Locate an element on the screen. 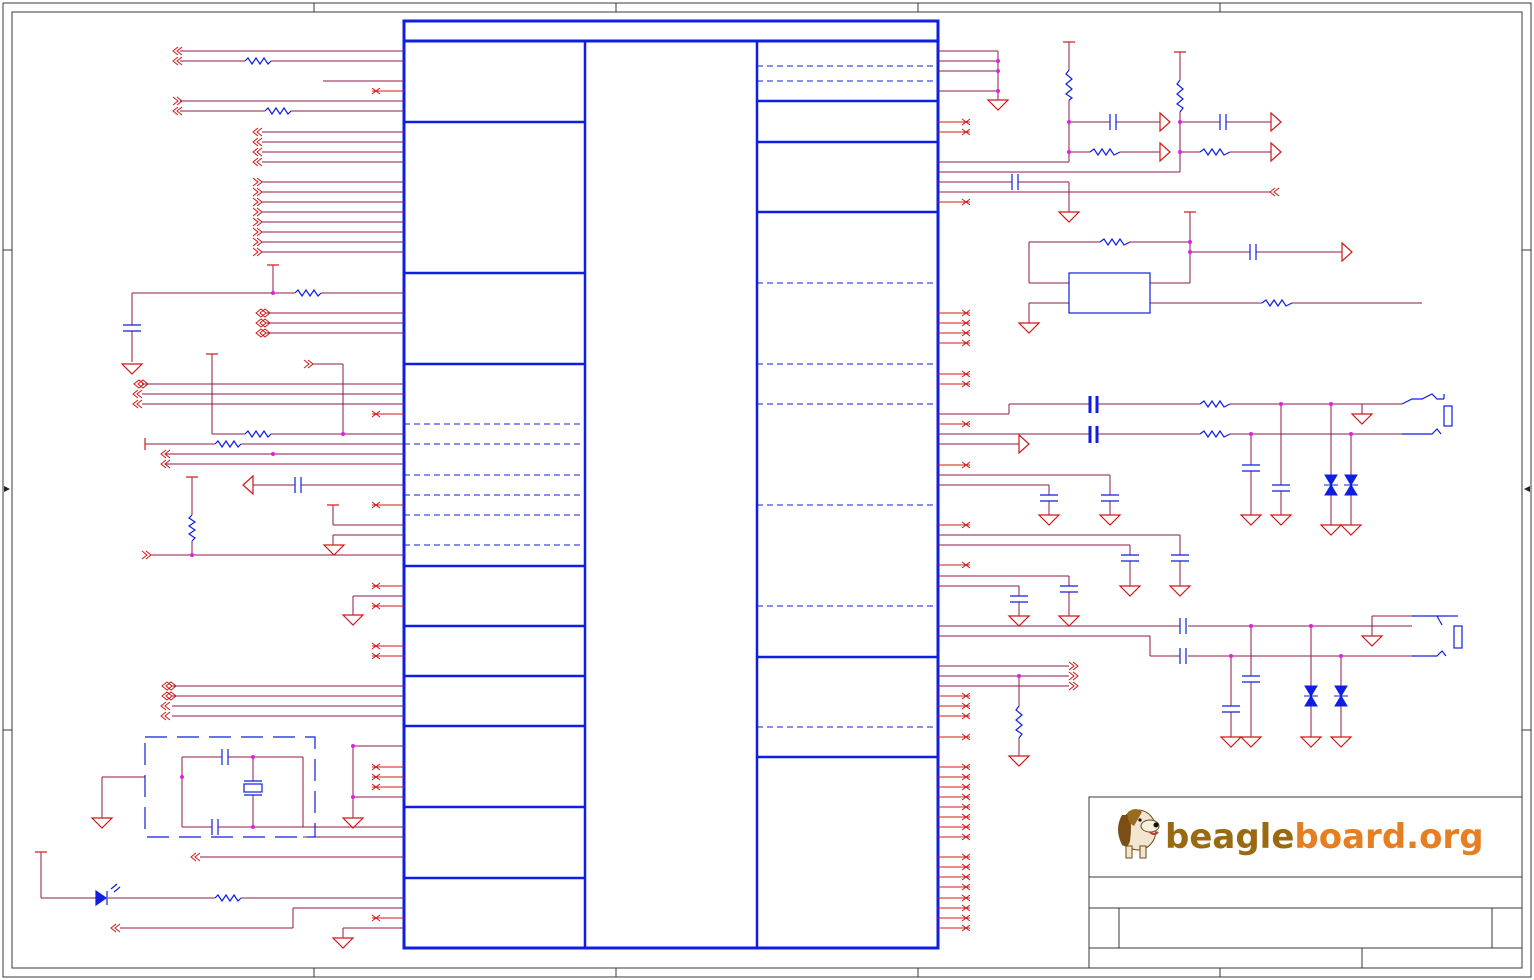 The height and width of the screenshot is (980, 1534). led-icon is located at coordinates (108, 895).